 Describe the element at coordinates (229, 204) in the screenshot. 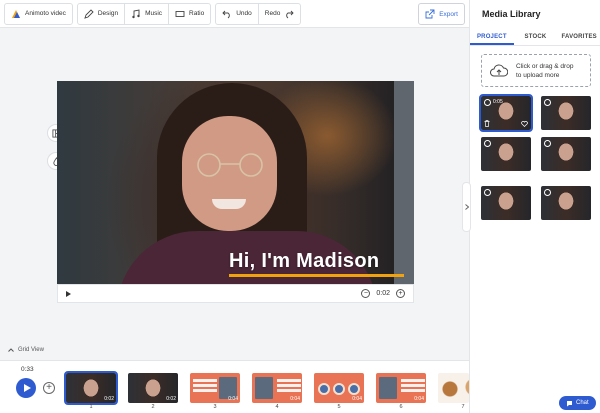

I see `subject-smile` at that location.